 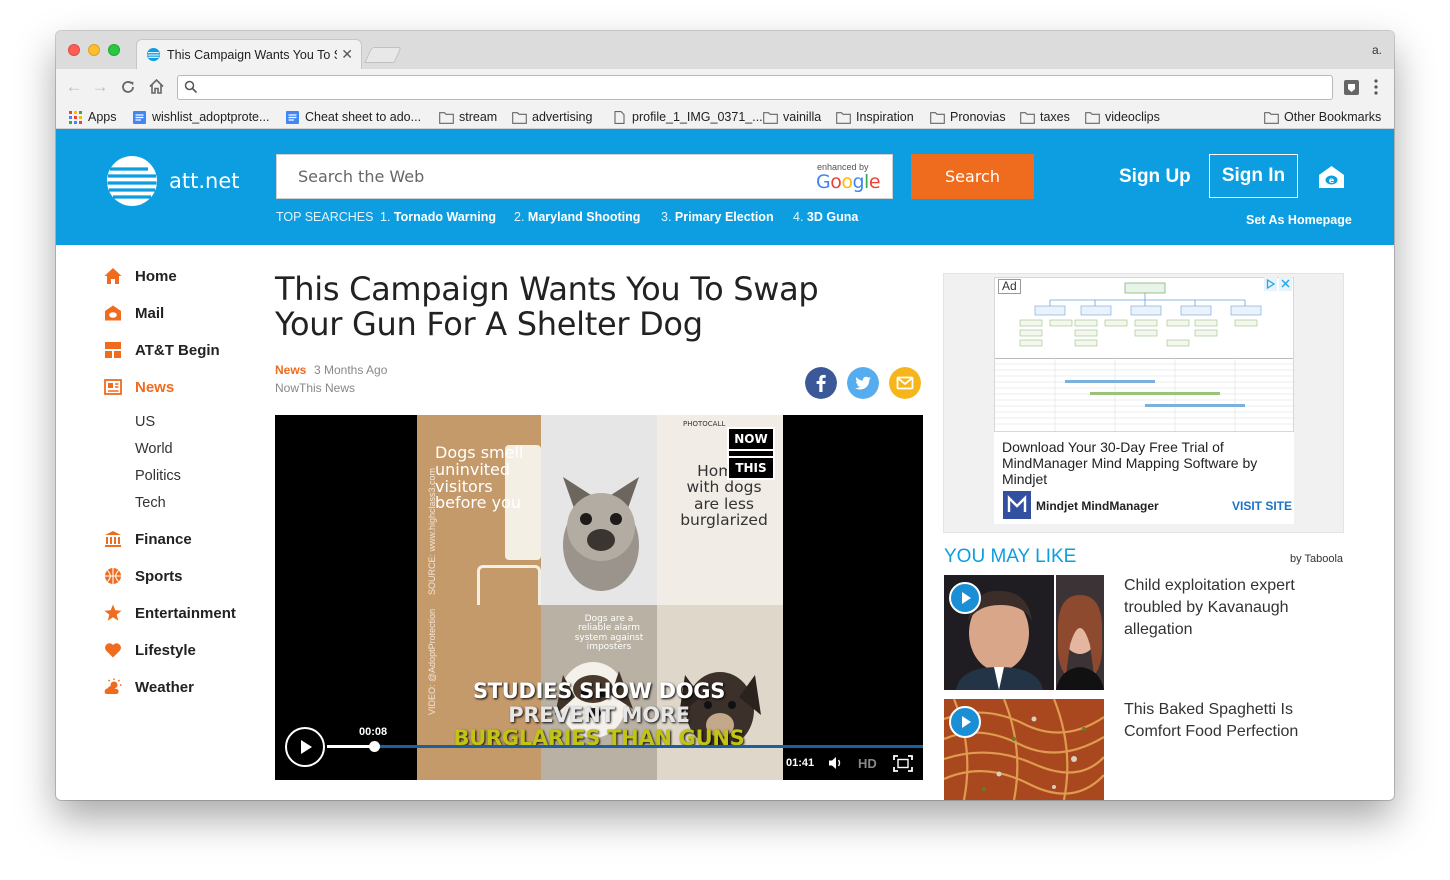 What do you see at coordinates (114, 50) in the screenshot?
I see `maximize-window-button` at bounding box center [114, 50].